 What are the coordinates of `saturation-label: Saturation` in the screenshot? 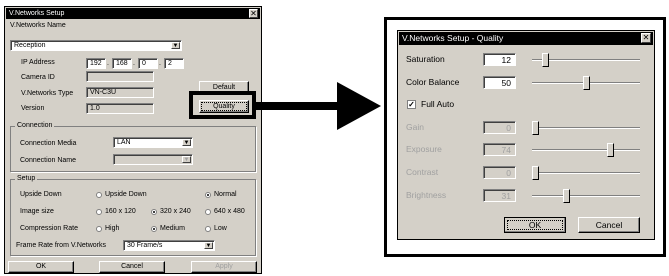 It's located at (425, 59).